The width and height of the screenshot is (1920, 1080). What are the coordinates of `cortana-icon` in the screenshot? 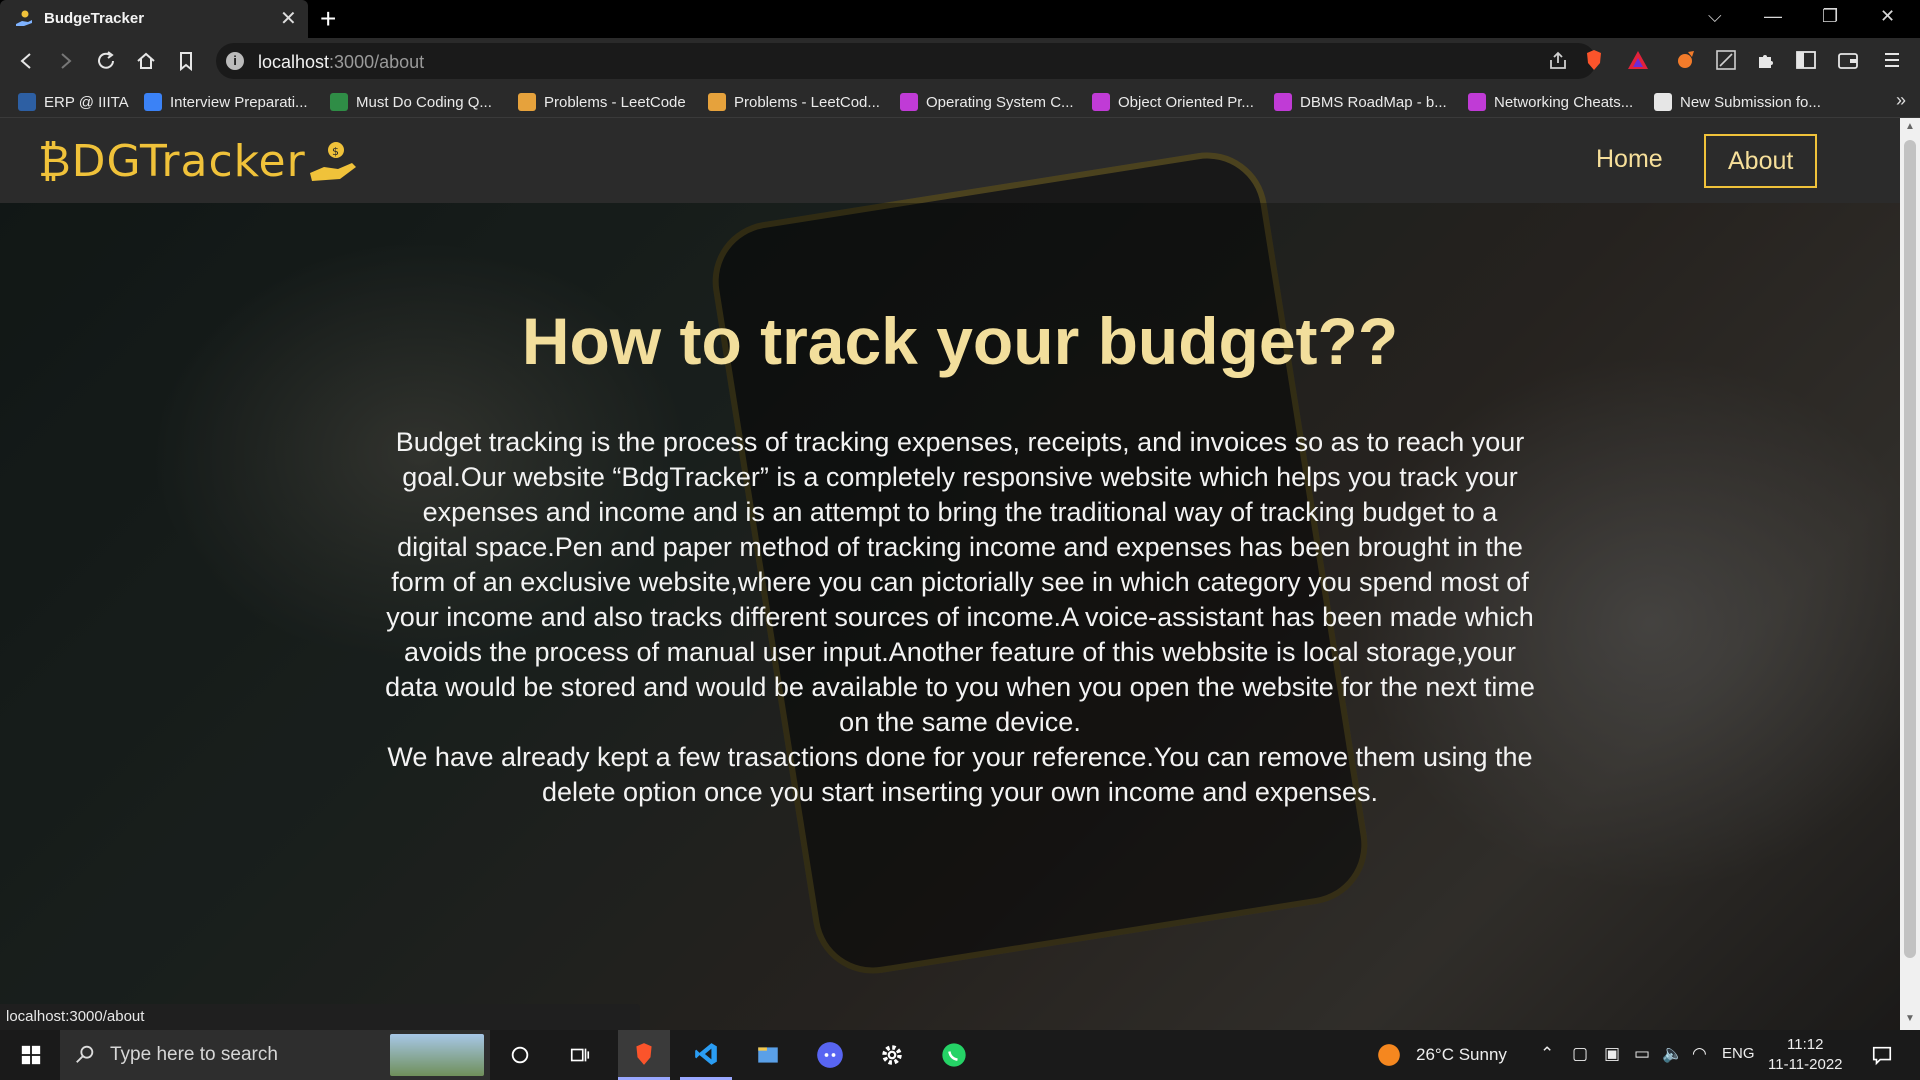 It's located at (520, 1055).